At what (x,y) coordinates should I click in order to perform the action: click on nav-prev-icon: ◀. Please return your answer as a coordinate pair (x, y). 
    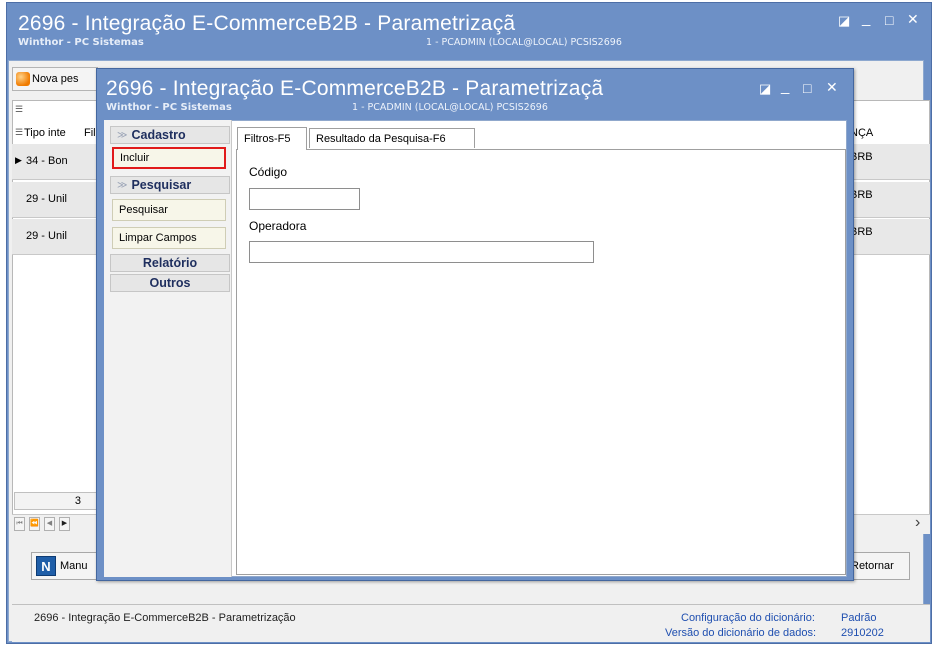
    Looking at the image, I should click on (49, 524).